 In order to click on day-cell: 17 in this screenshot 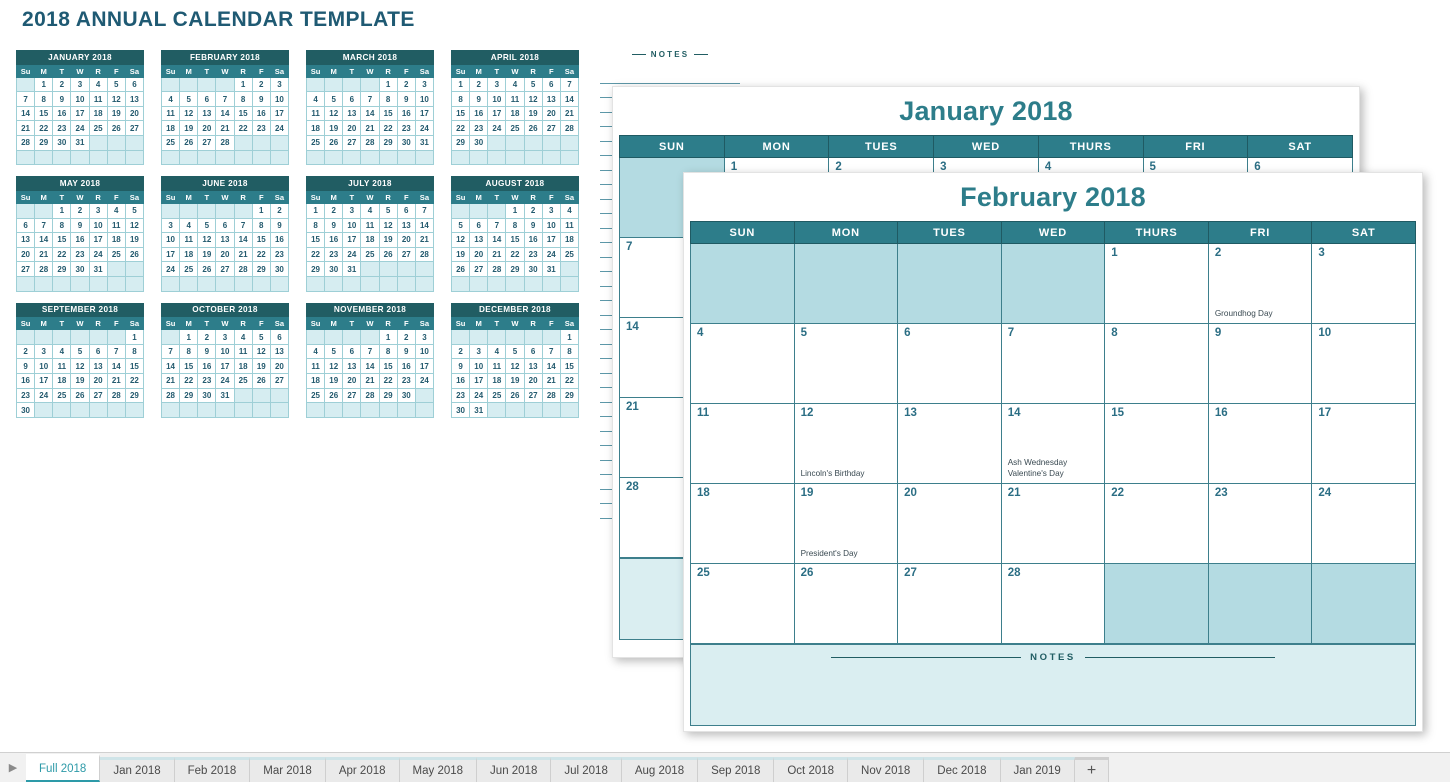, I will do `click(1363, 443)`.